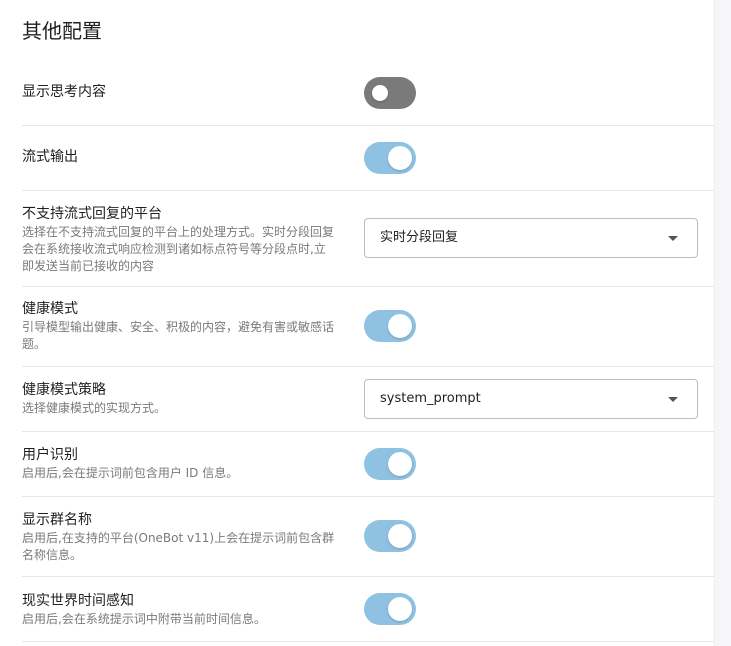  Describe the element at coordinates (183, 398) in the screenshot. I see `setting-label: 健康模式策略 选择健康模式的实现方式。` at that location.